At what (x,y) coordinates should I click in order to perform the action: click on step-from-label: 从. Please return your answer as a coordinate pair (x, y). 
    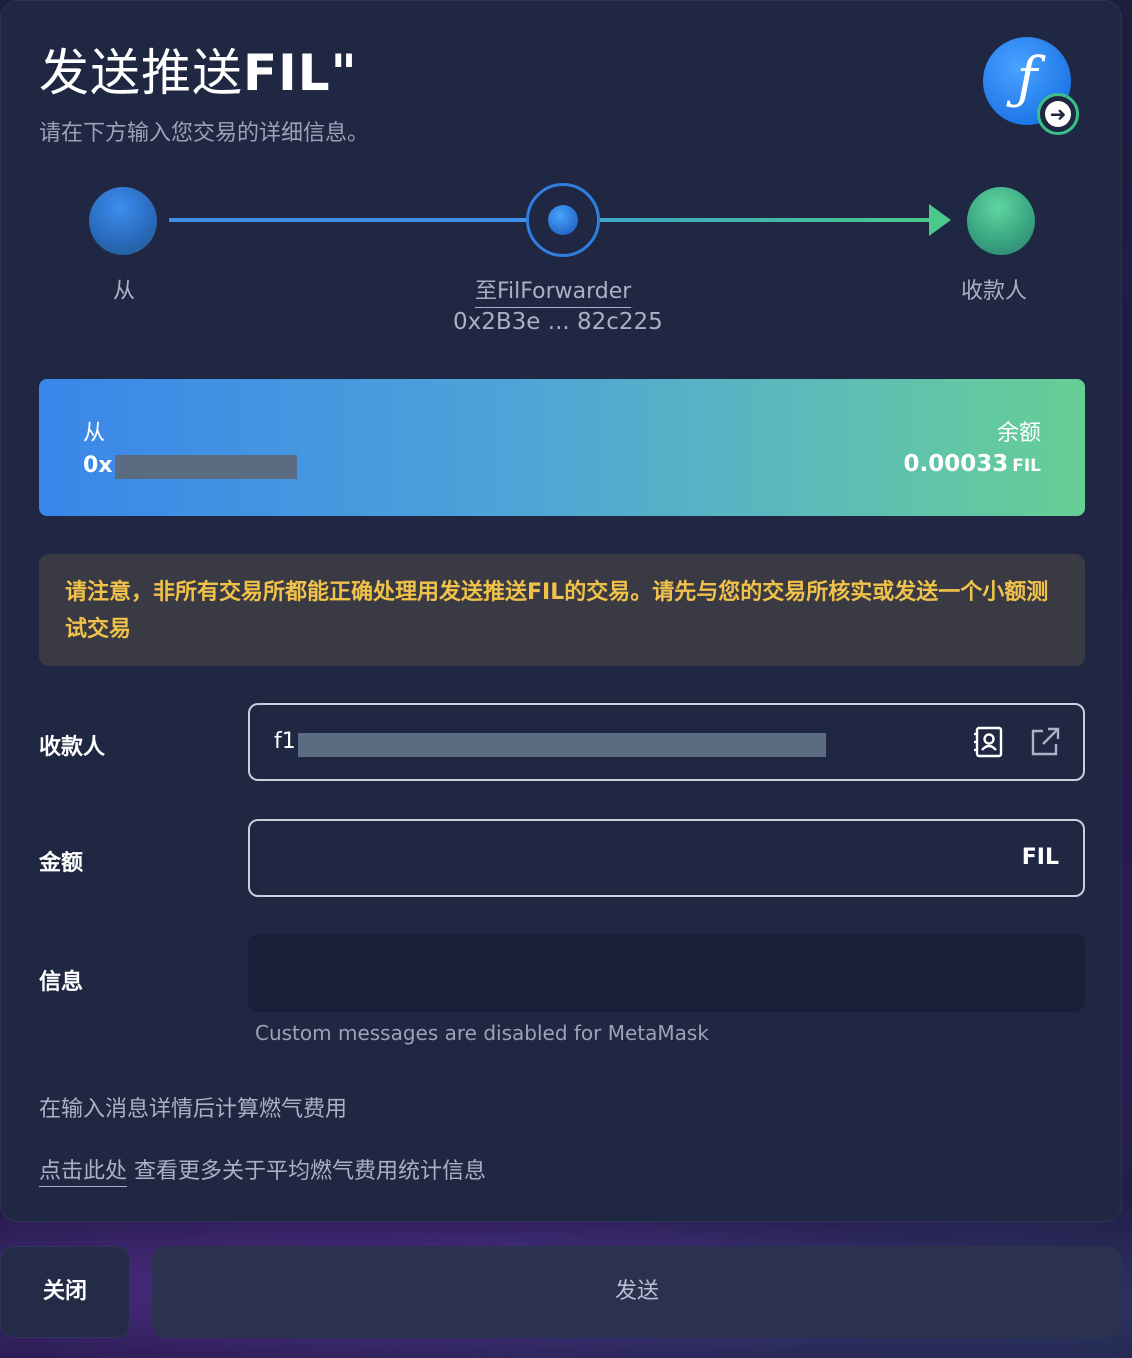
    Looking at the image, I should click on (124, 291).